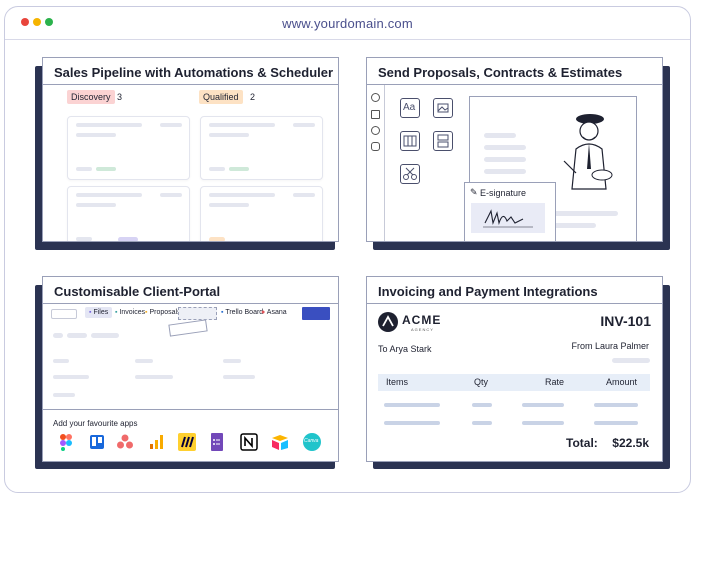 The height and width of the screenshot is (583, 708). Describe the element at coordinates (582, 443) in the screenshot. I see `total-label: Total:` at that location.